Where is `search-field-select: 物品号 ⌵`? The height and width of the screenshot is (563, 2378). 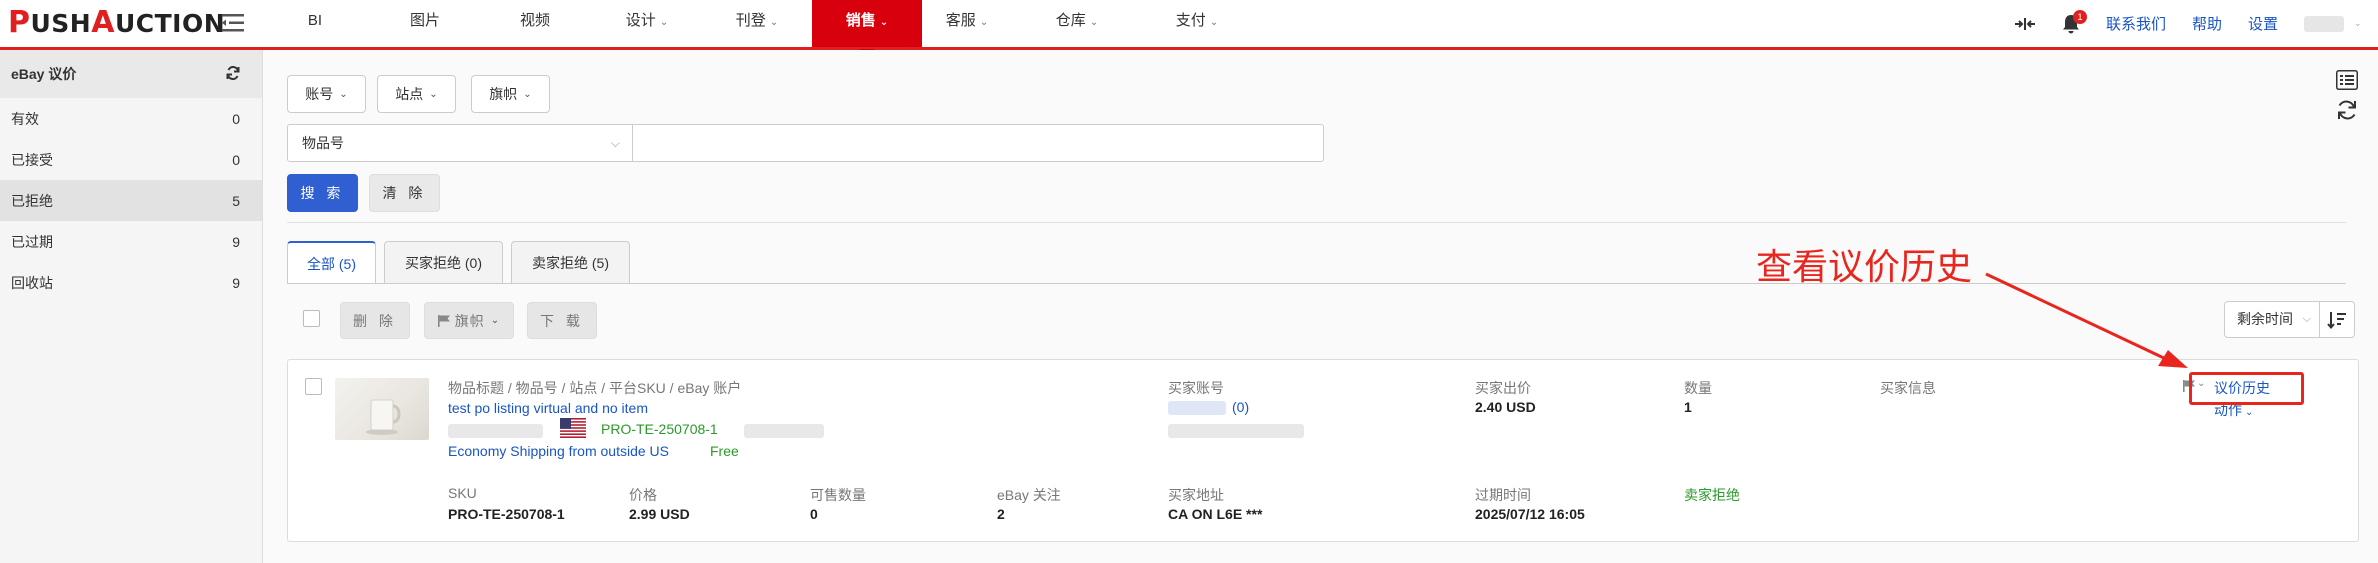 search-field-select: 物品号 ⌵ is located at coordinates (460, 143).